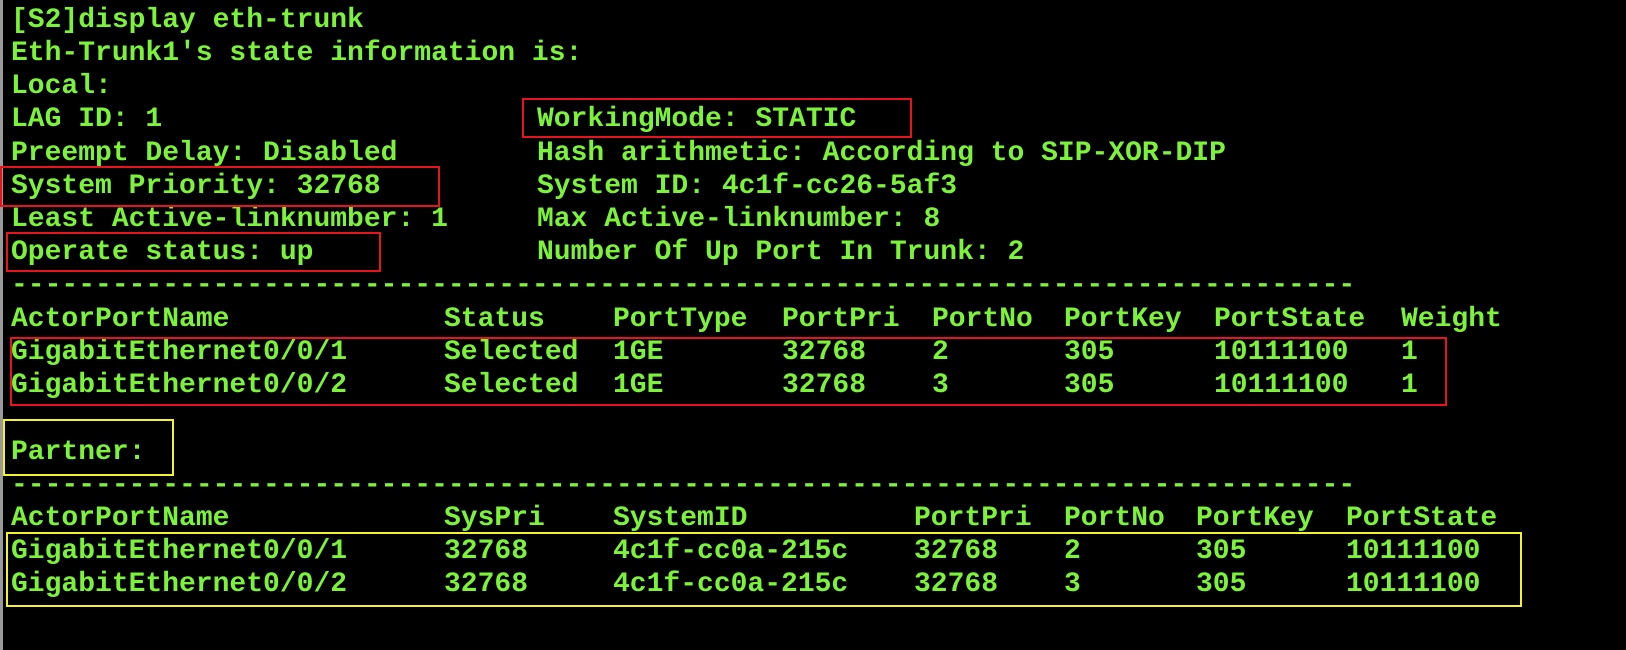 The height and width of the screenshot is (650, 1626). Describe the element at coordinates (680, 319) in the screenshot. I see `local-header-porttype: PortType` at that location.